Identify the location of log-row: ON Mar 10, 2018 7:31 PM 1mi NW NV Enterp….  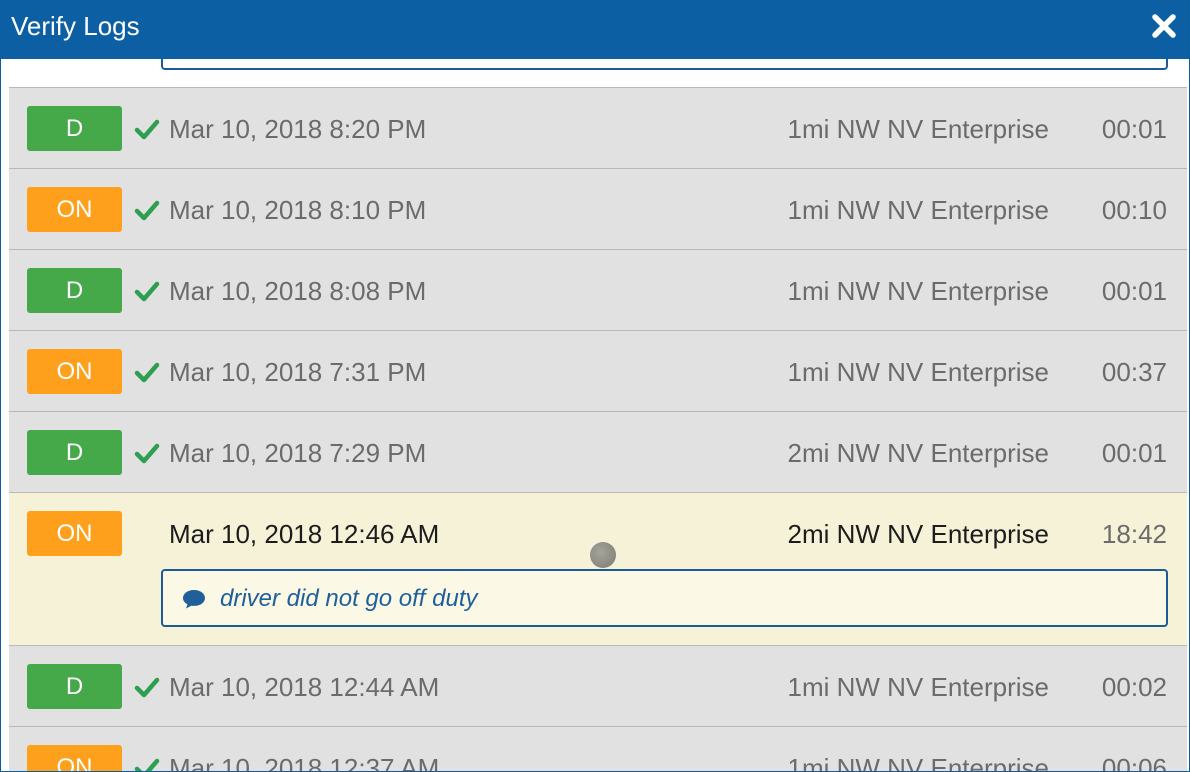
(598, 370).